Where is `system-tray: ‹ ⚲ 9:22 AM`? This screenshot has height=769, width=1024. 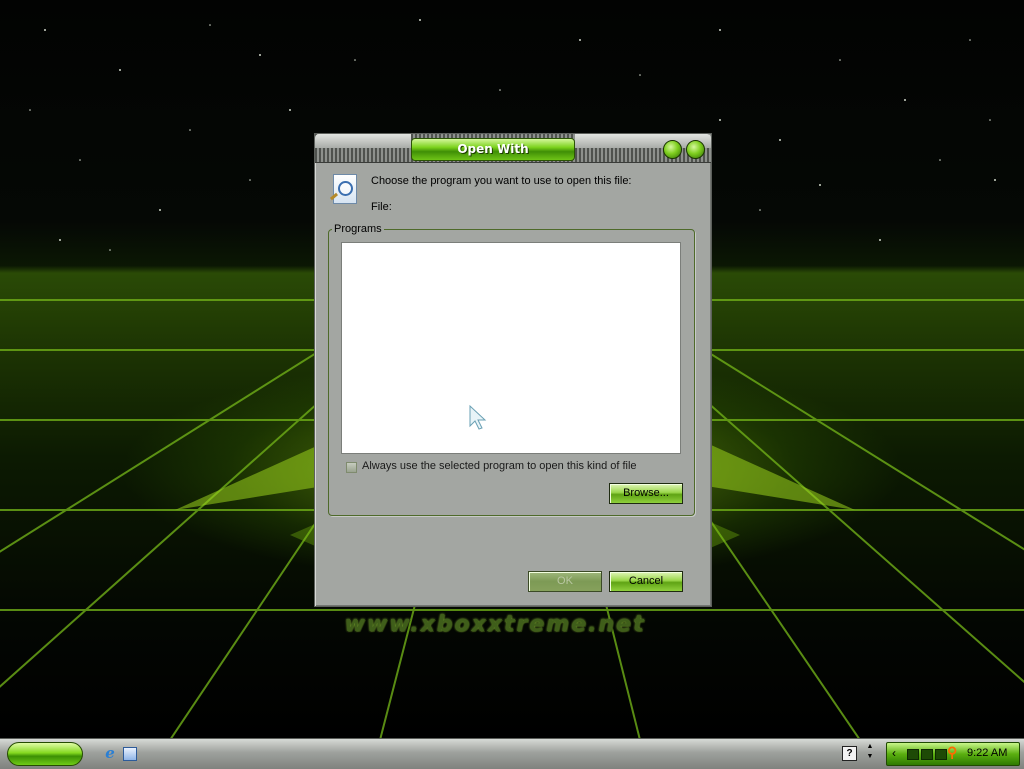
system-tray: ‹ ⚲ 9:22 AM is located at coordinates (953, 754).